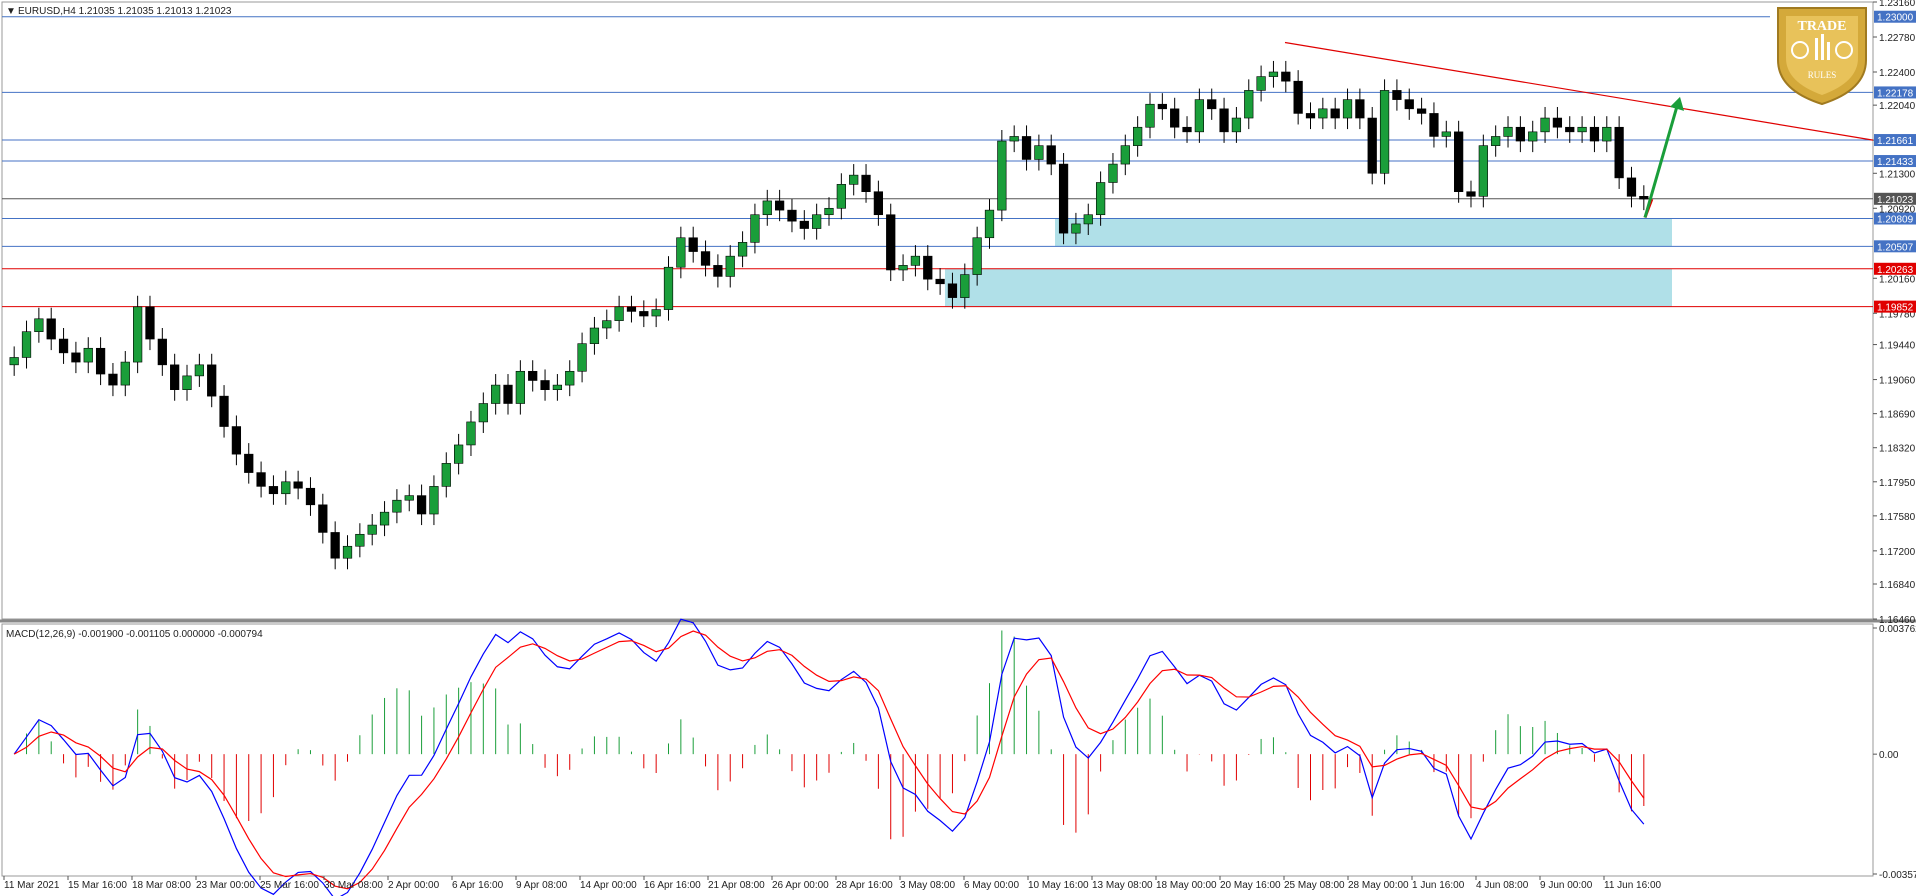 The width and height of the screenshot is (1916, 896). What do you see at coordinates (1897, 517) in the screenshot?
I see `price-tick-label-14: 1.17580` at bounding box center [1897, 517].